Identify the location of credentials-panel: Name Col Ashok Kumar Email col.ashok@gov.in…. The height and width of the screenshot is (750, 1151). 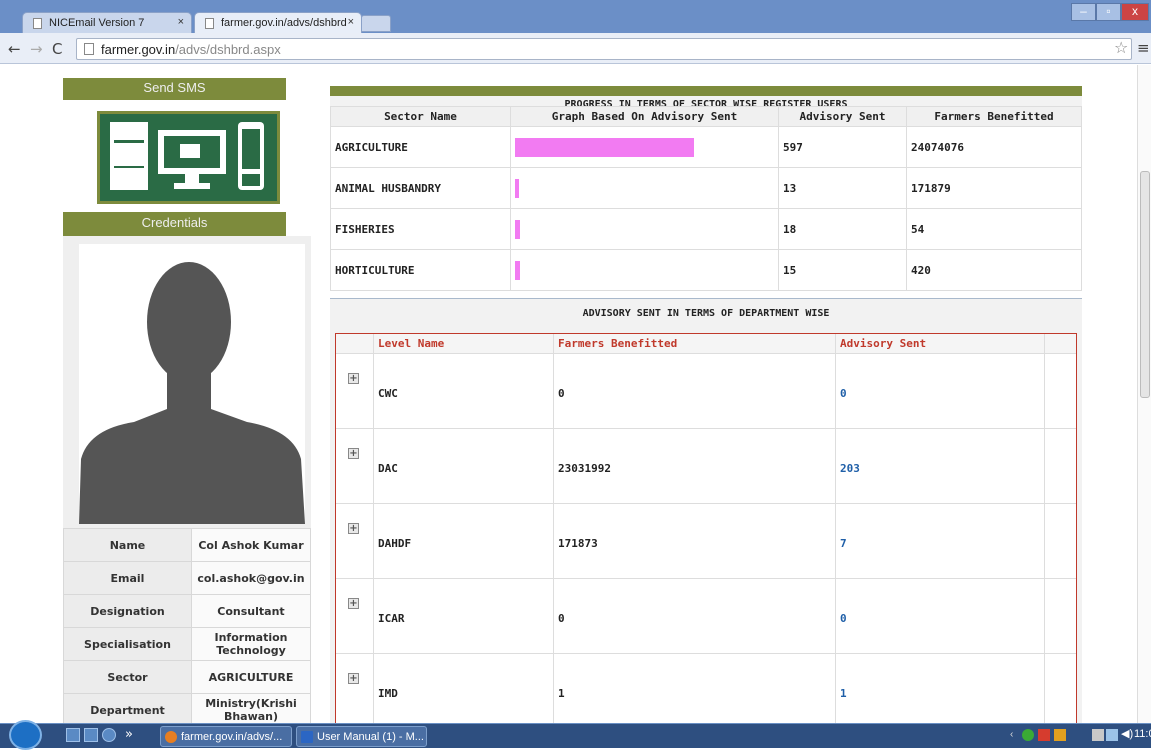
(187, 479).